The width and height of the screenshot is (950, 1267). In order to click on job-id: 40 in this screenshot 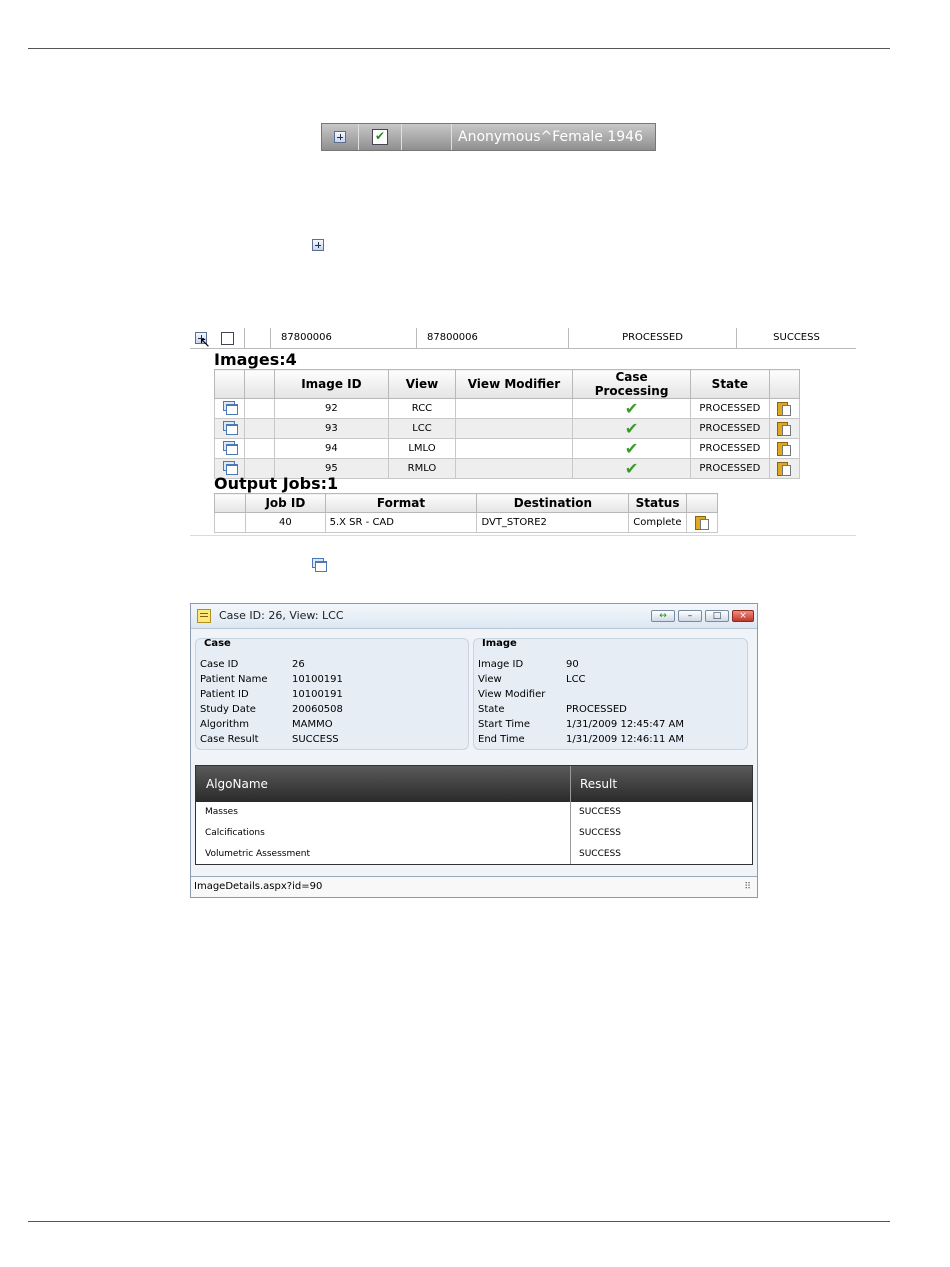, I will do `click(285, 522)`.